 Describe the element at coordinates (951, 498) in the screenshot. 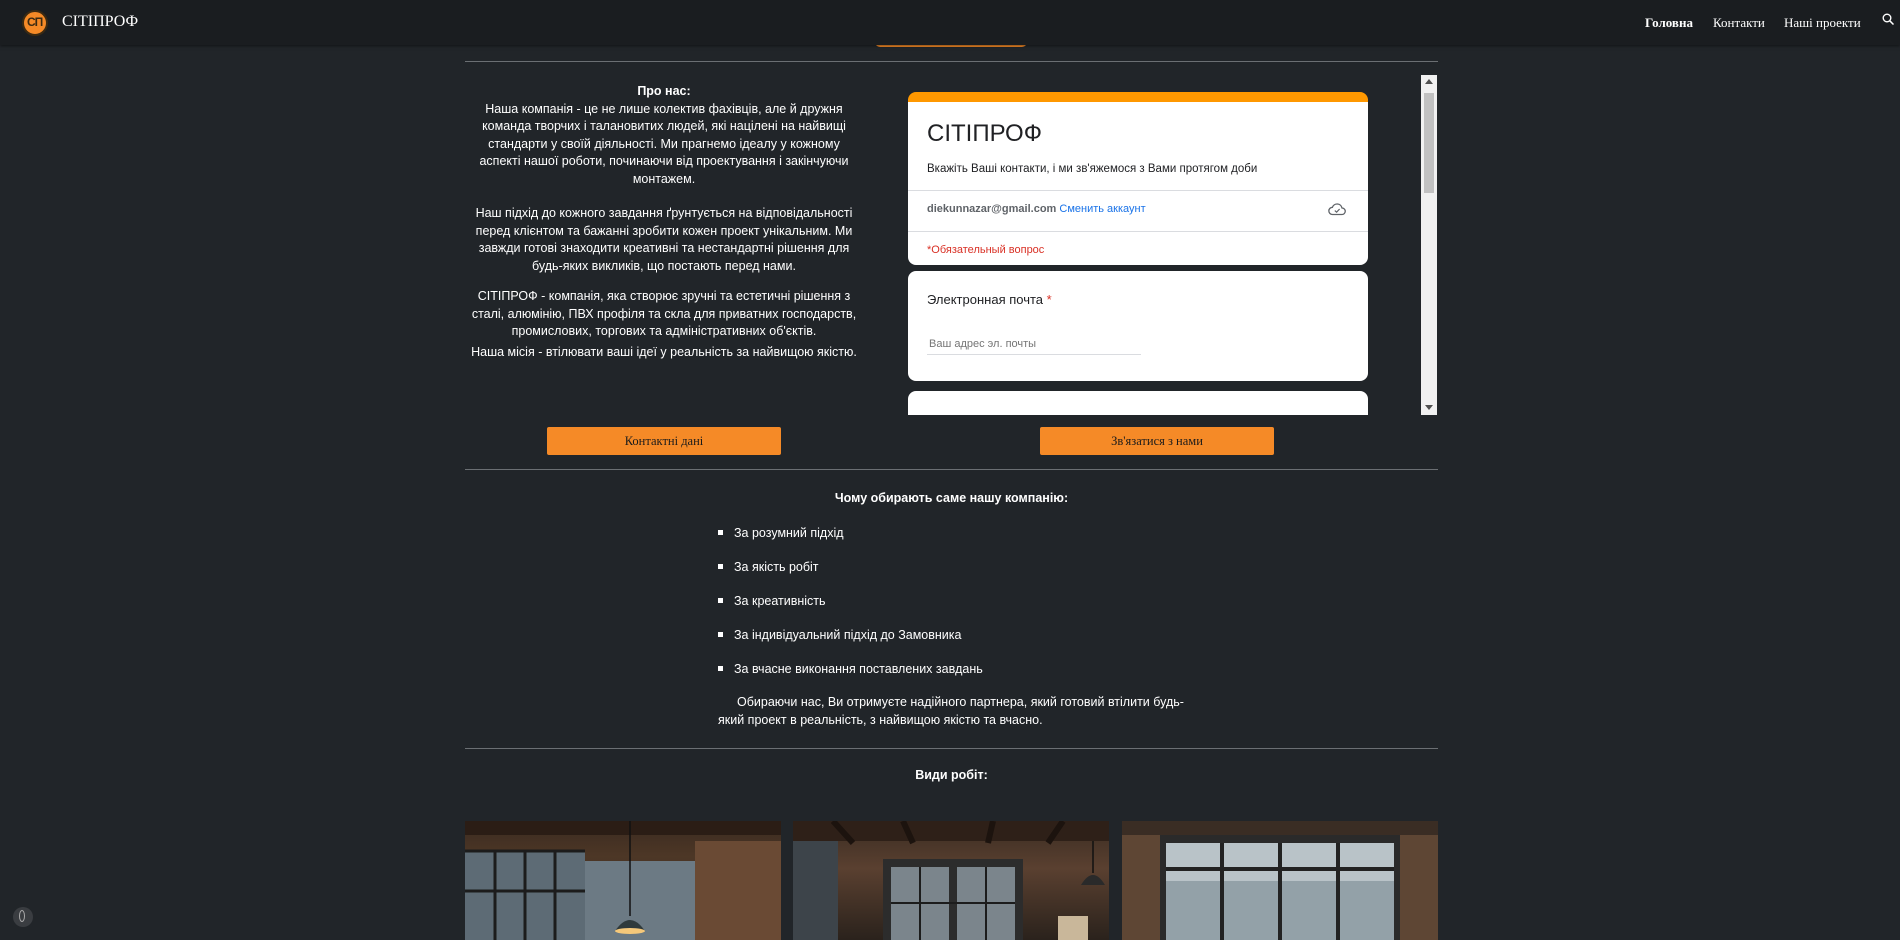

I see `why-us-title: Чому обирають саме нашу компанію:` at that location.